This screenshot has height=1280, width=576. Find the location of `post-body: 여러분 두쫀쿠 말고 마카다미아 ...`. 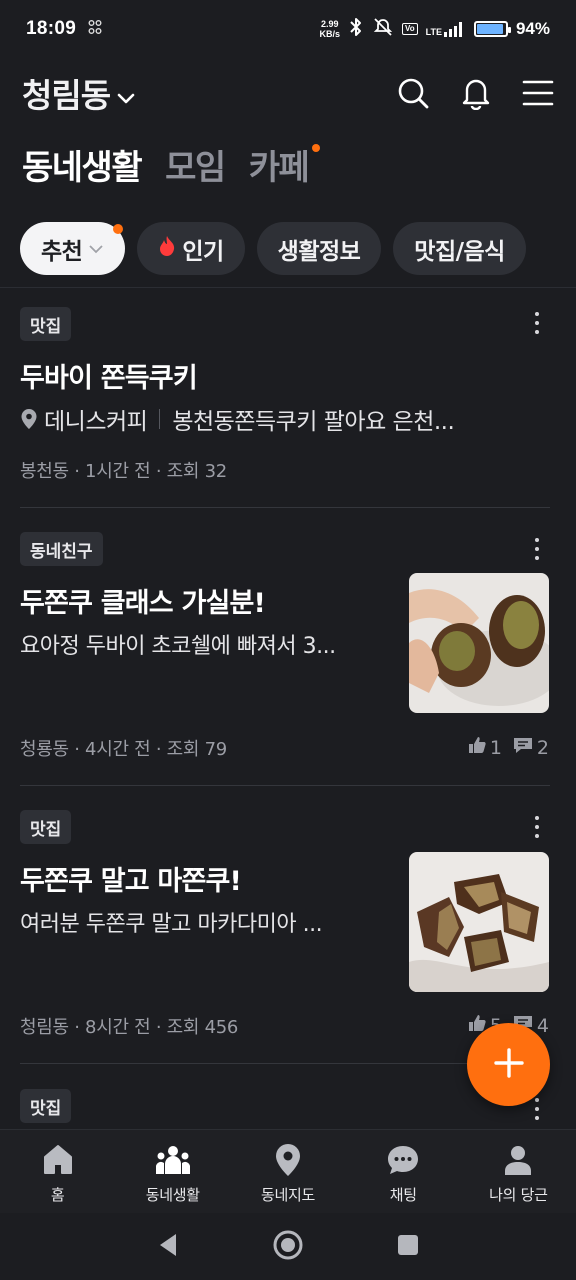

post-body: 여러분 두쫀쿠 말고 마카다미아 ... is located at coordinates (171, 924).